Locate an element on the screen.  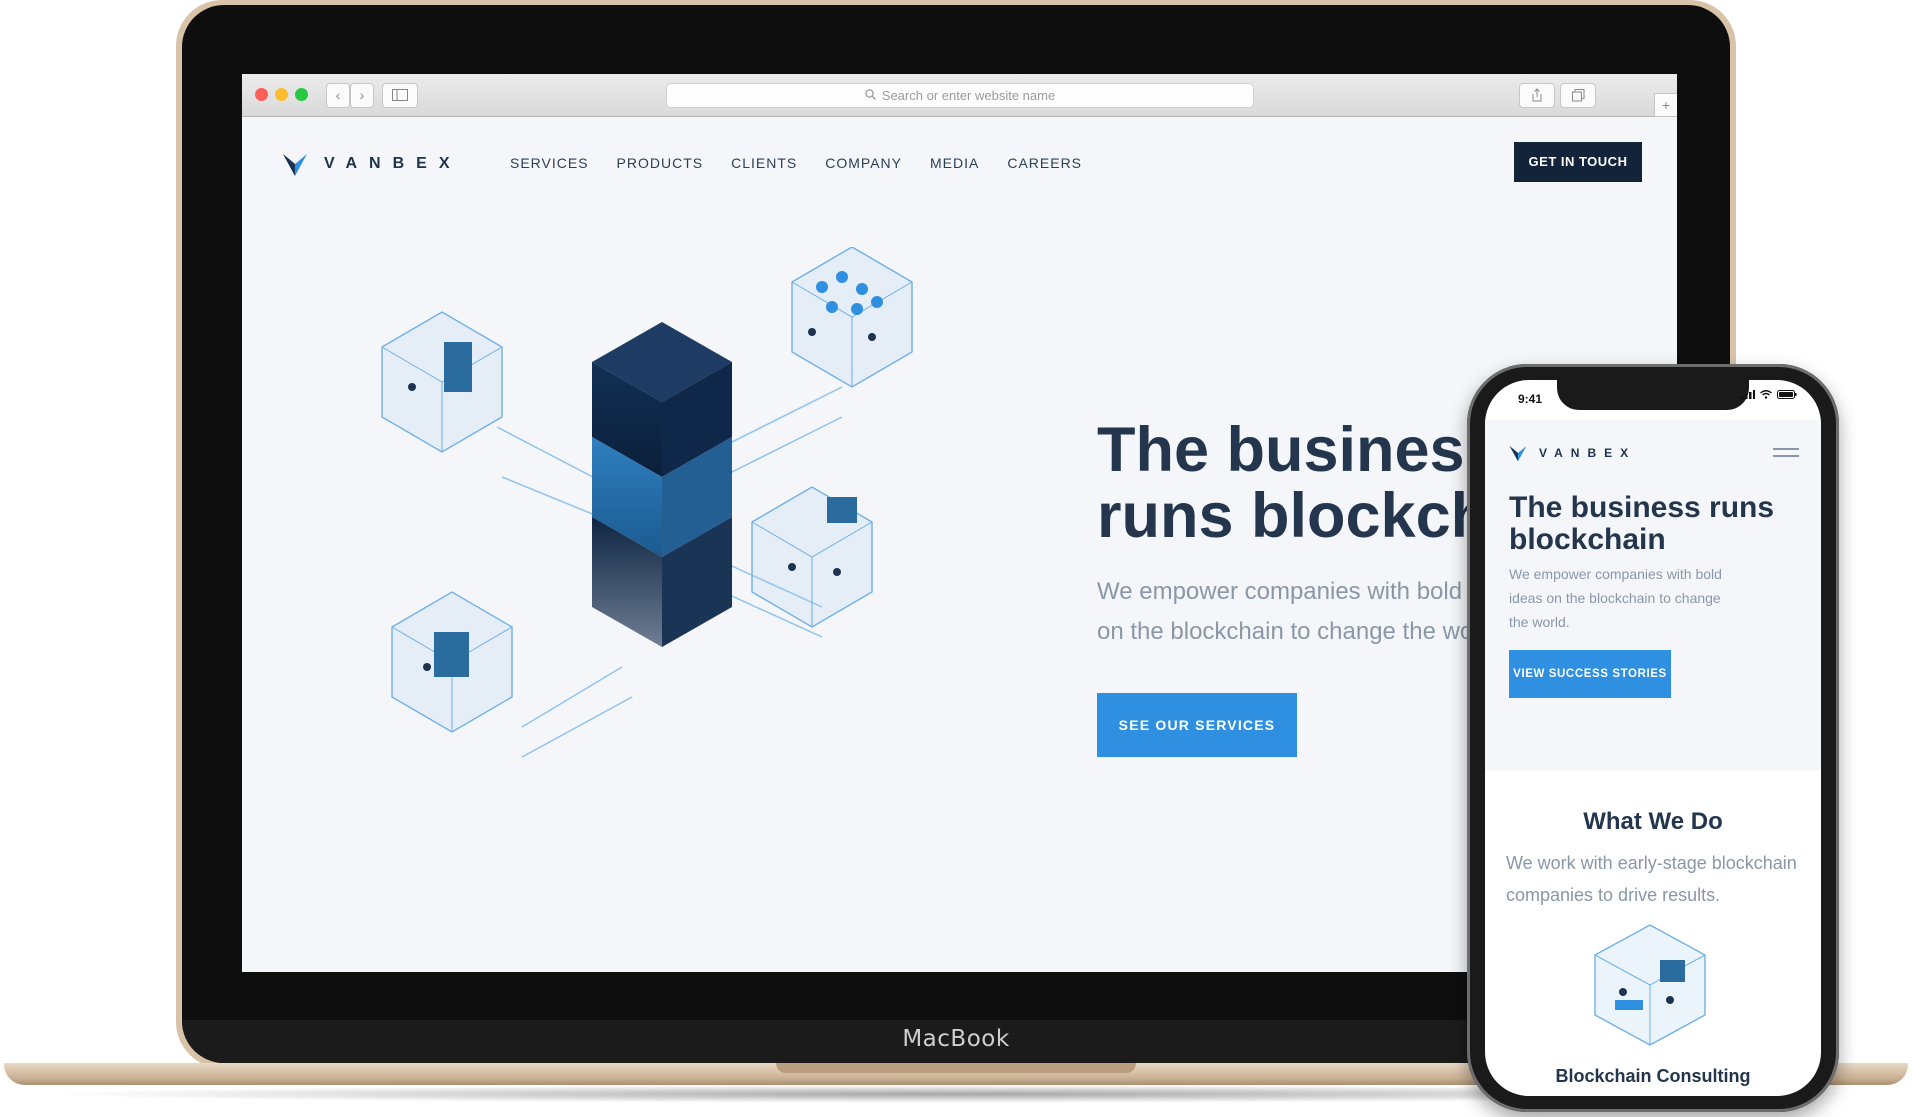
tabs-icon is located at coordinates (1577, 95).